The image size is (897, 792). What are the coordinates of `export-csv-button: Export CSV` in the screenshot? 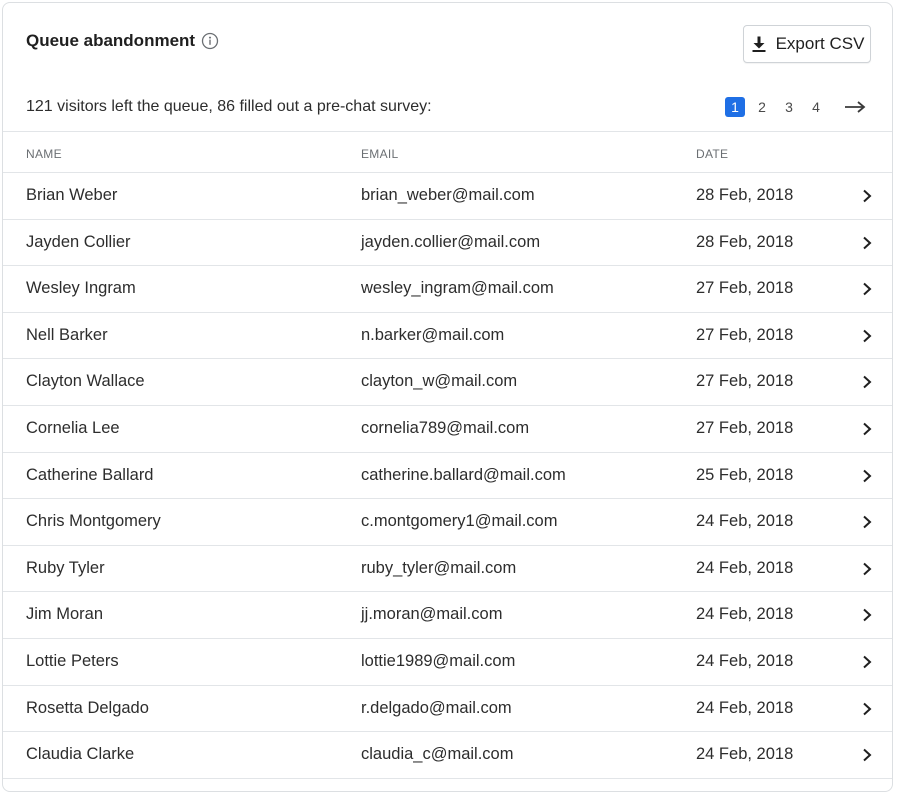 It's located at (807, 44).